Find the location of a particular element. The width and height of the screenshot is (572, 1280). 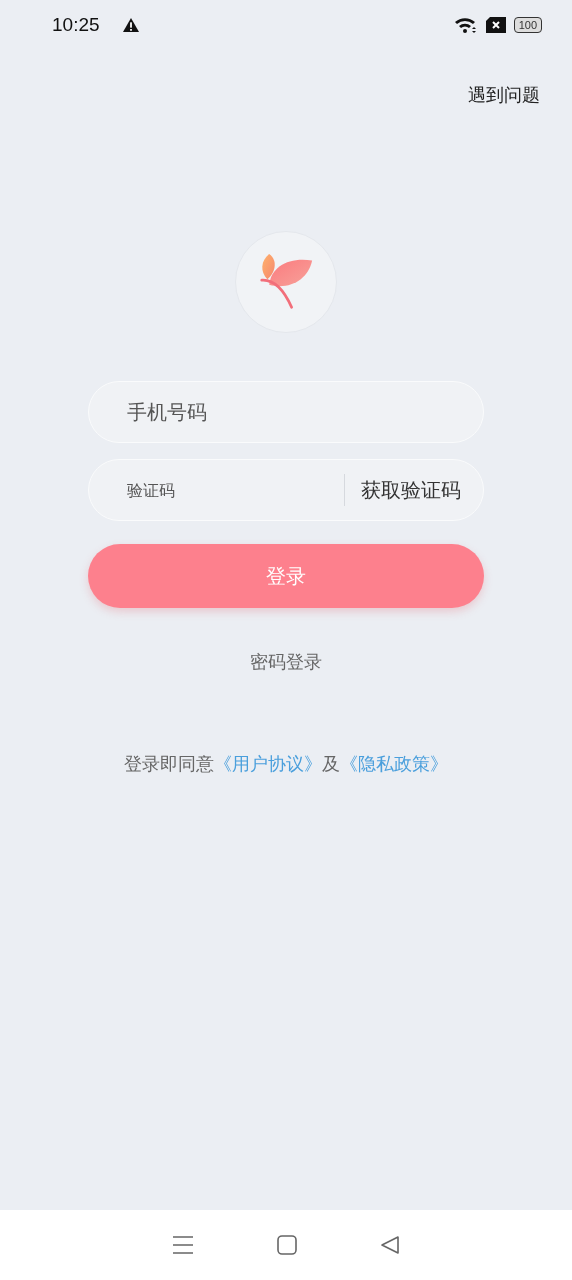

clock-time: 10:25 is located at coordinates (76, 25).